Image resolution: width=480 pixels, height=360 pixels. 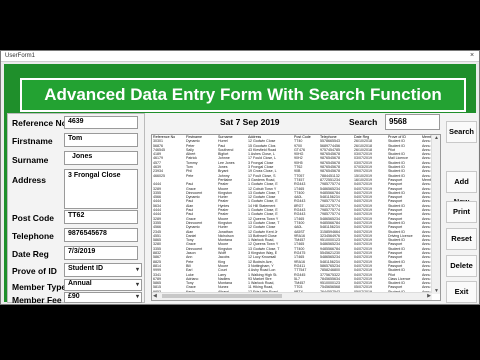 I want to click on address-field: 3 Frongal Close, so click(x=101, y=189).